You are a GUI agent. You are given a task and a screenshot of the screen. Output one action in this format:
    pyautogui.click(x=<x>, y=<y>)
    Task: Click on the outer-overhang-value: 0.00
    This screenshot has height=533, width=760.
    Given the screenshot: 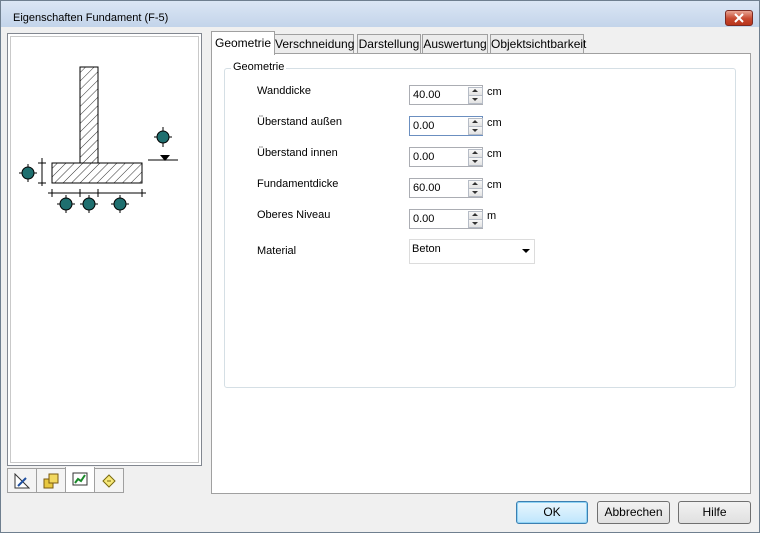 What is the action you would take?
    pyautogui.click(x=424, y=126)
    